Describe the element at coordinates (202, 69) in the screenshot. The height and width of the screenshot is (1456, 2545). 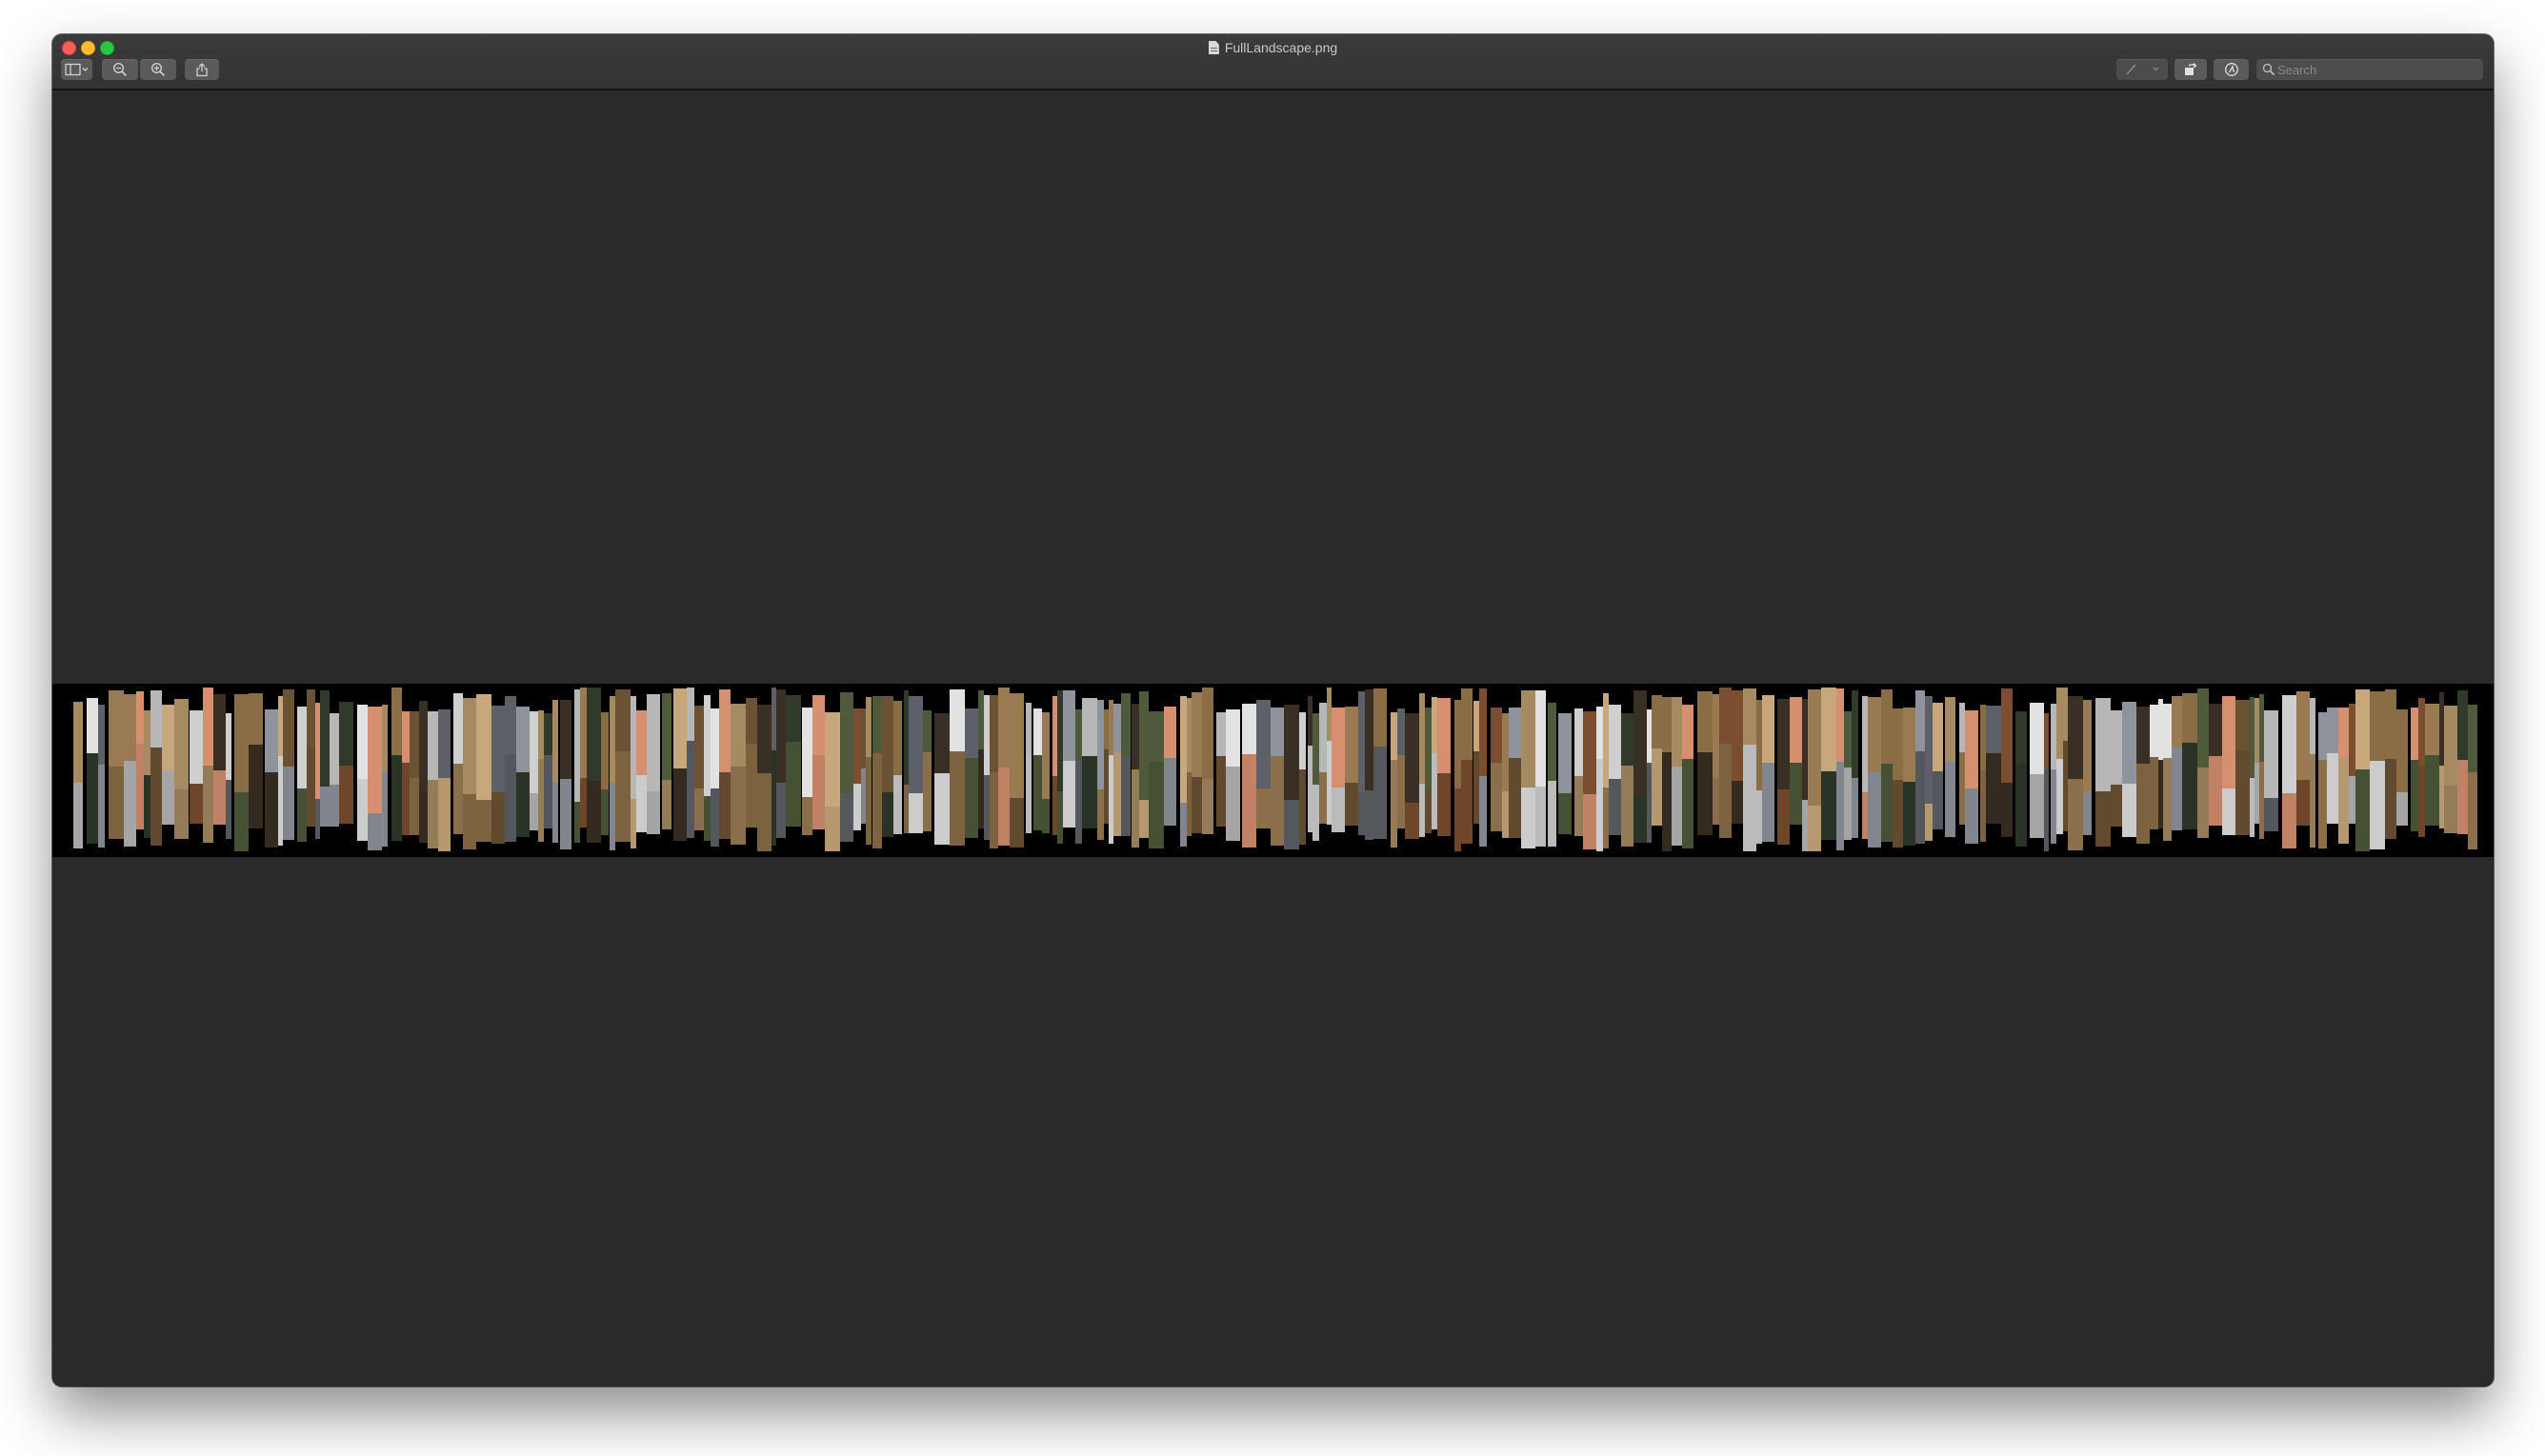
I see `share-button` at that location.